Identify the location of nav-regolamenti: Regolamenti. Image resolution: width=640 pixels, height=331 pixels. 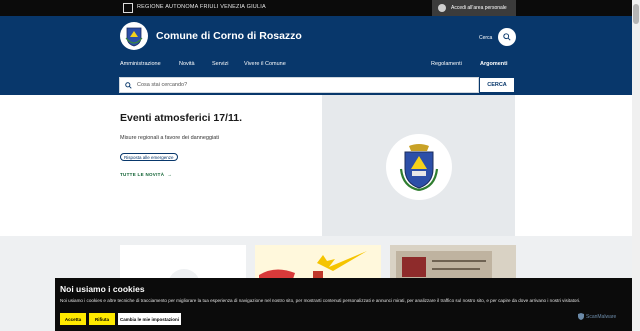
(446, 64).